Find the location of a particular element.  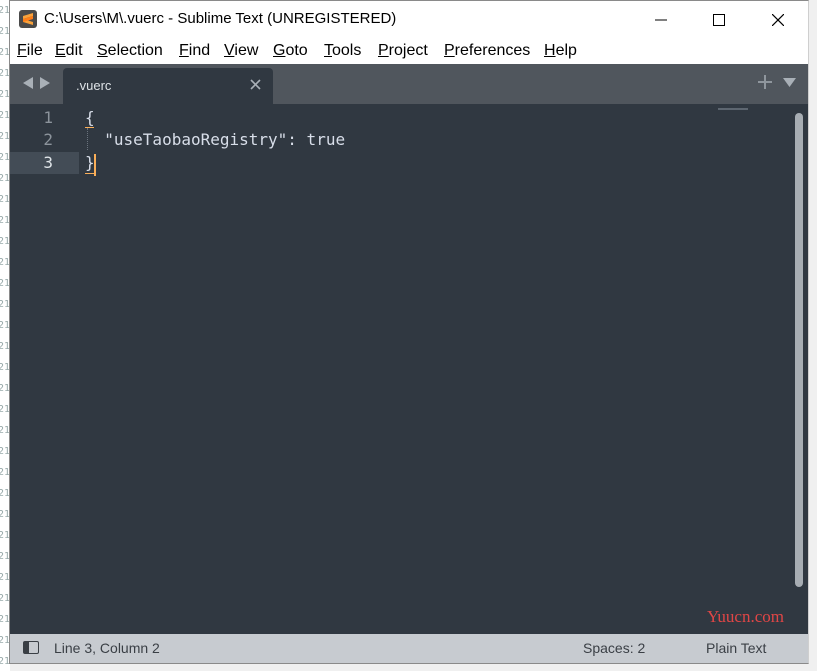

line-number: 1 is located at coordinates (48, 117).